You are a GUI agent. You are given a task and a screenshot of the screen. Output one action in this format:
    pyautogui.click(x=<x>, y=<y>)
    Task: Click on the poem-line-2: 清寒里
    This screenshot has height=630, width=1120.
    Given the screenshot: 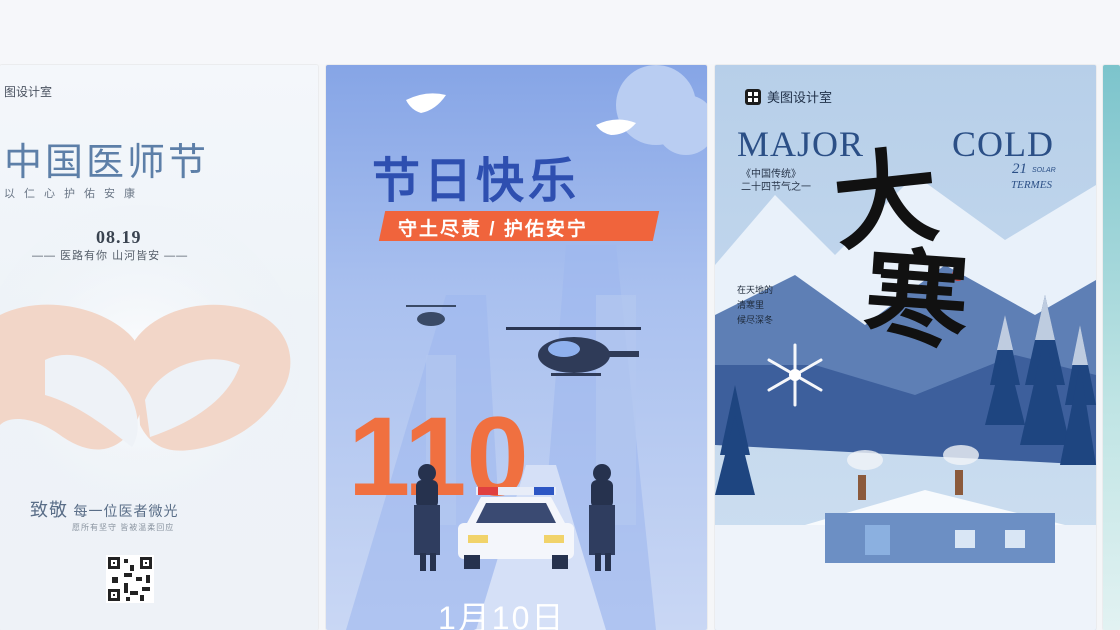 What is the action you would take?
    pyautogui.click(x=751, y=305)
    